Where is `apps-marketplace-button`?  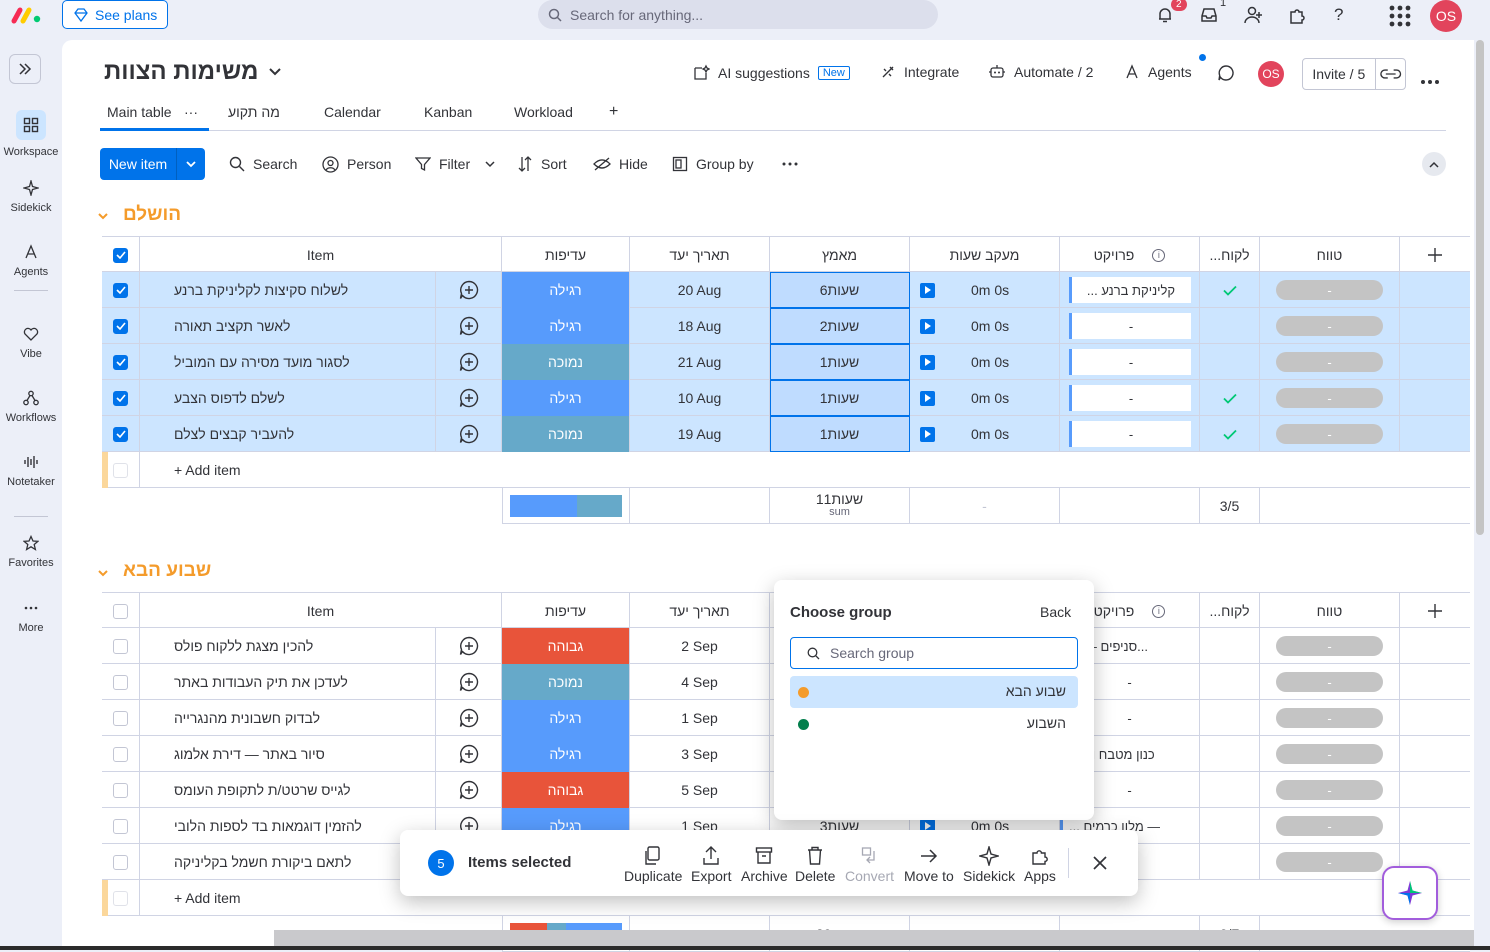
apps-marketplace-button is located at coordinates (1297, 17).